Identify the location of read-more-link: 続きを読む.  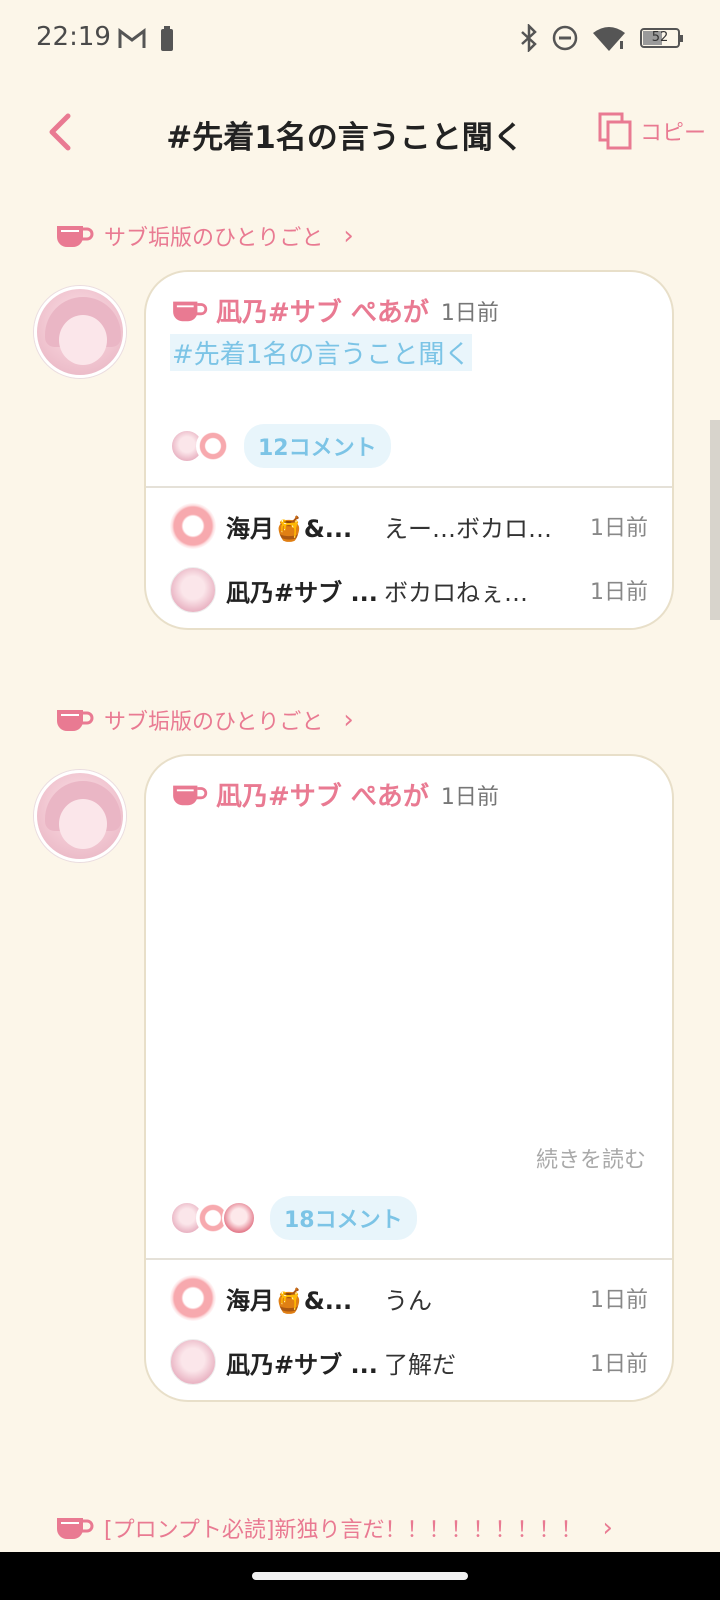
(591, 1158).